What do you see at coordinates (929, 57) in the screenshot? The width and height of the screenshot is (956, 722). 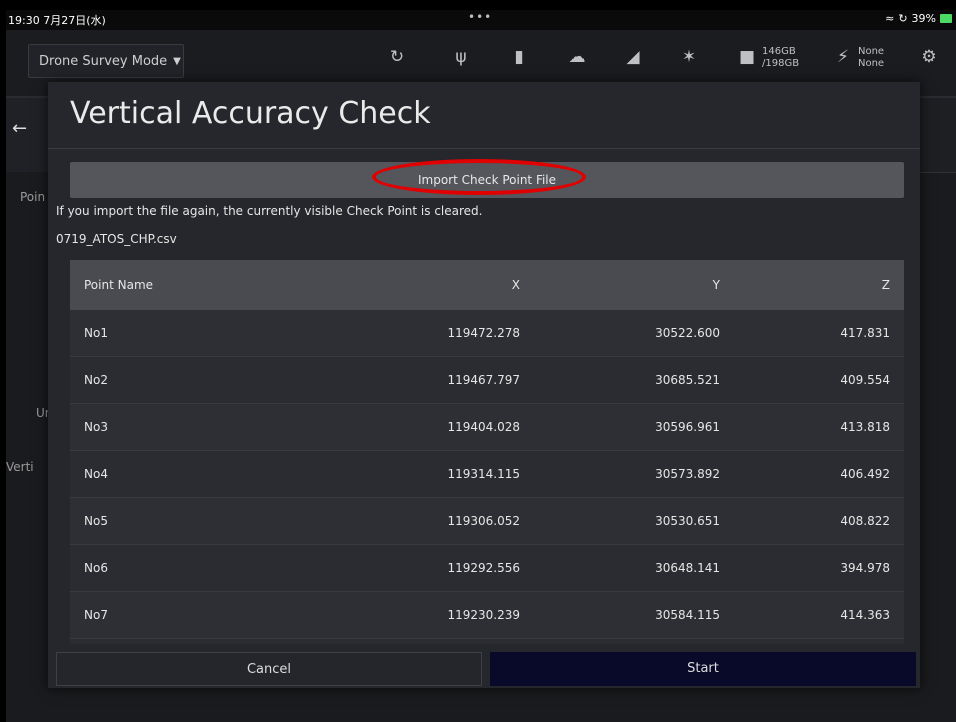 I see `gear-icon: ⚙` at bounding box center [929, 57].